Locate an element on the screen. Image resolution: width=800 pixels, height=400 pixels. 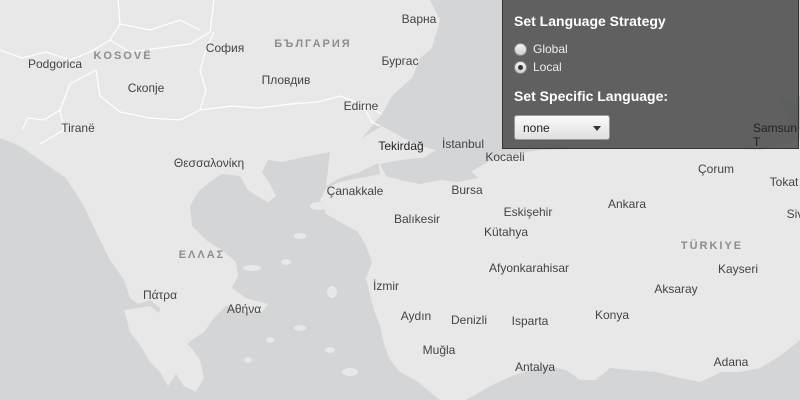
city-label-sofia: София is located at coordinates (225, 48).